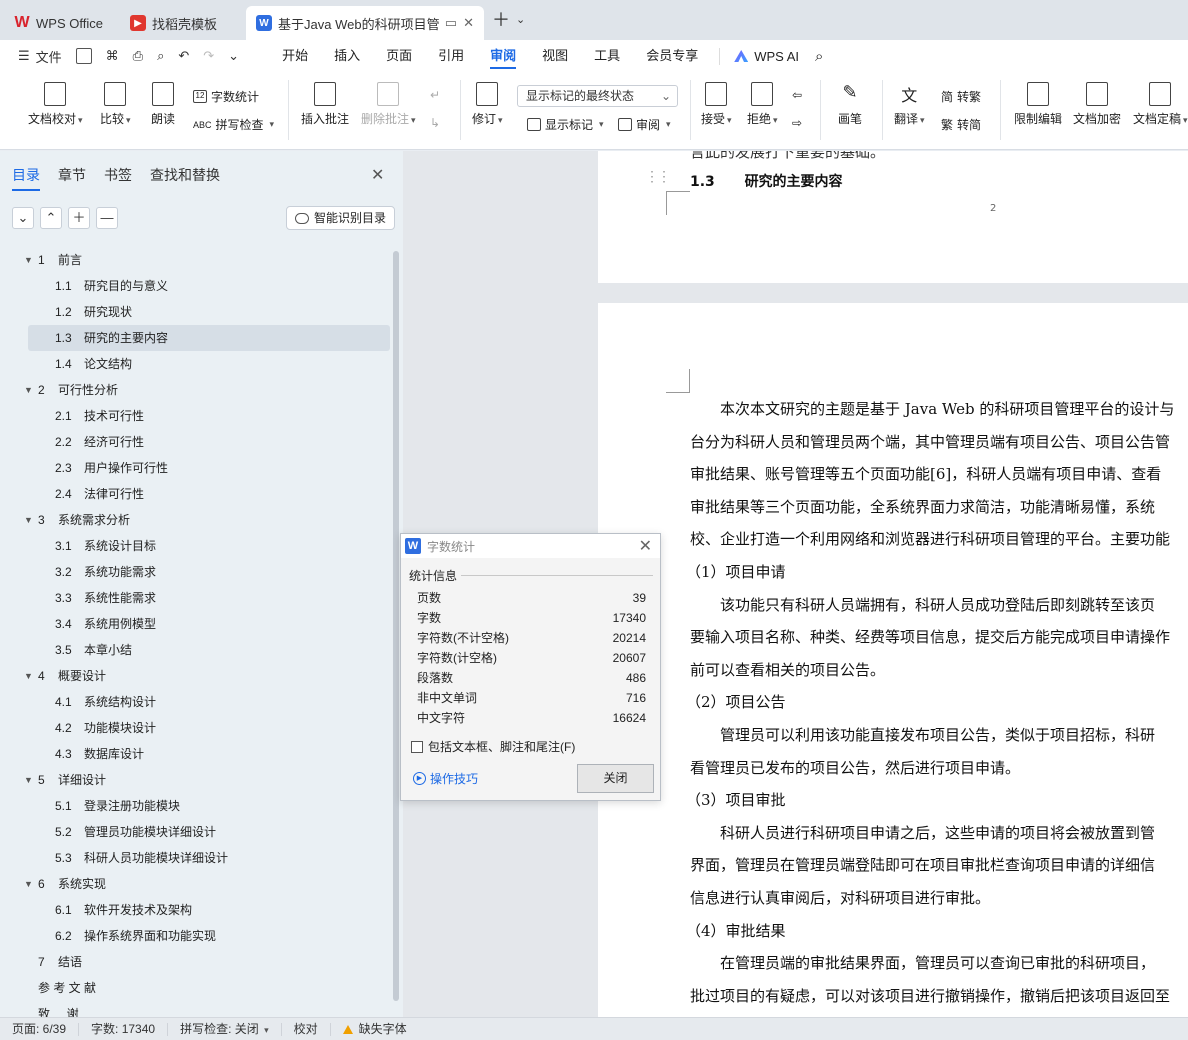 This screenshot has height=1040, width=1188. Describe the element at coordinates (196, 676) in the screenshot. I see `toc-item: ▼ 4 概要设计` at that location.